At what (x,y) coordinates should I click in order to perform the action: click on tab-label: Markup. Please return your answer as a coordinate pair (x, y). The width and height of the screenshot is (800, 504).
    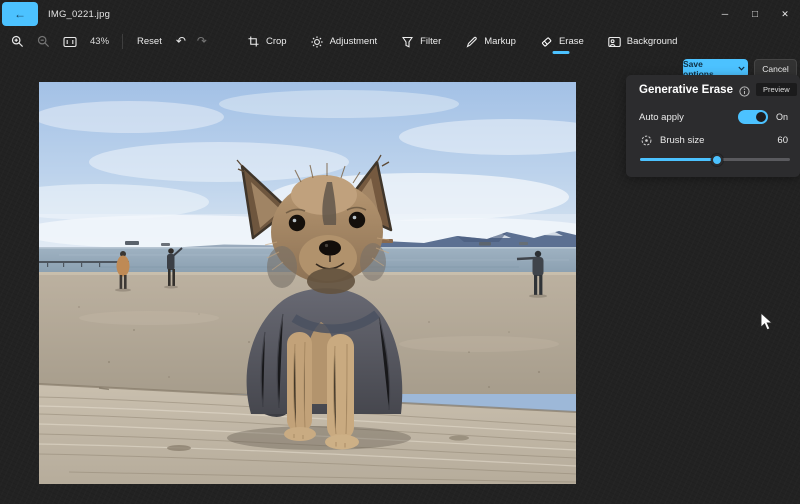
    Looking at the image, I should click on (500, 41).